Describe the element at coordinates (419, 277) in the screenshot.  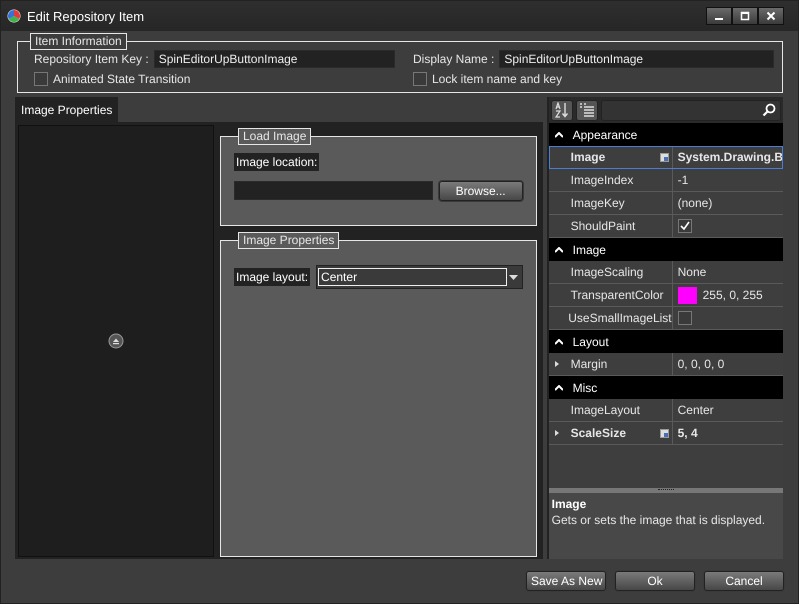
I see `image-layout-dropdown: Center` at that location.